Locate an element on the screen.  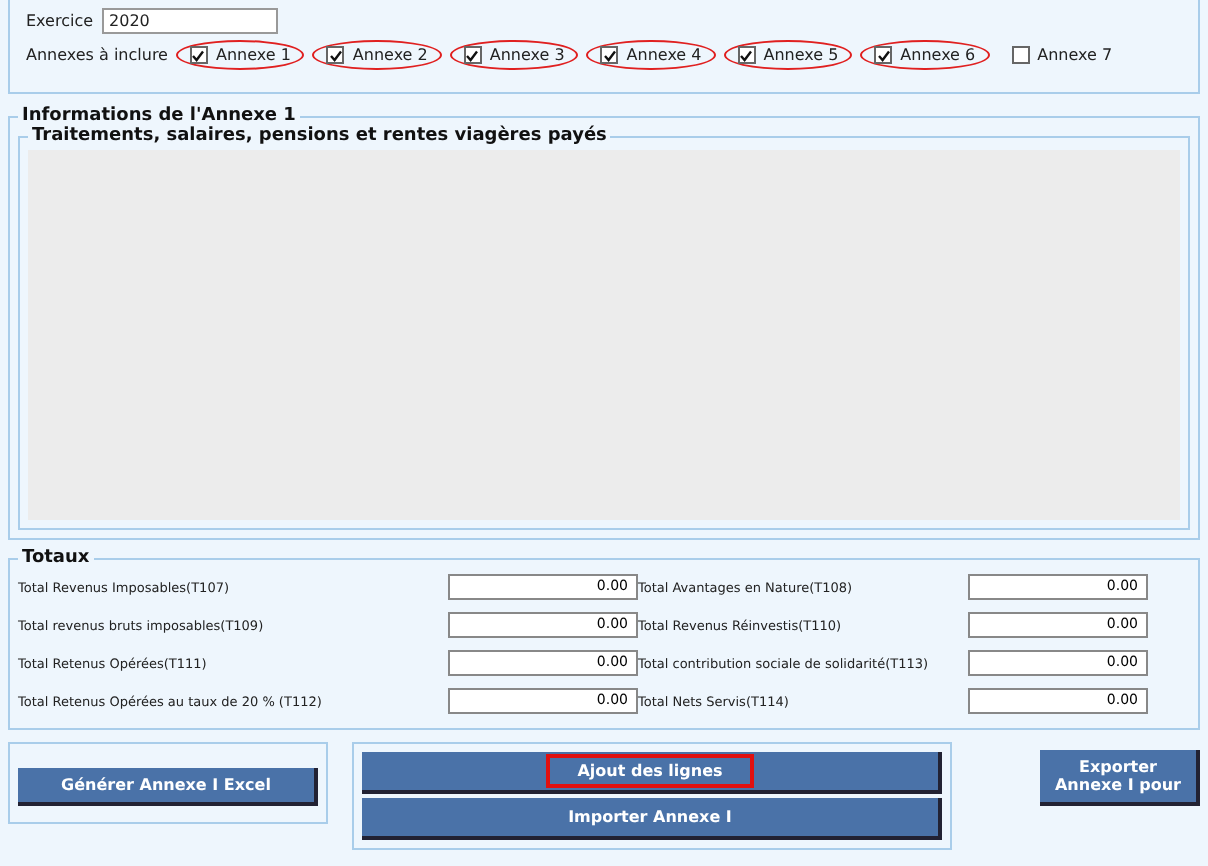
generate-button: Générer Annexe I Excel is located at coordinates (168, 787).